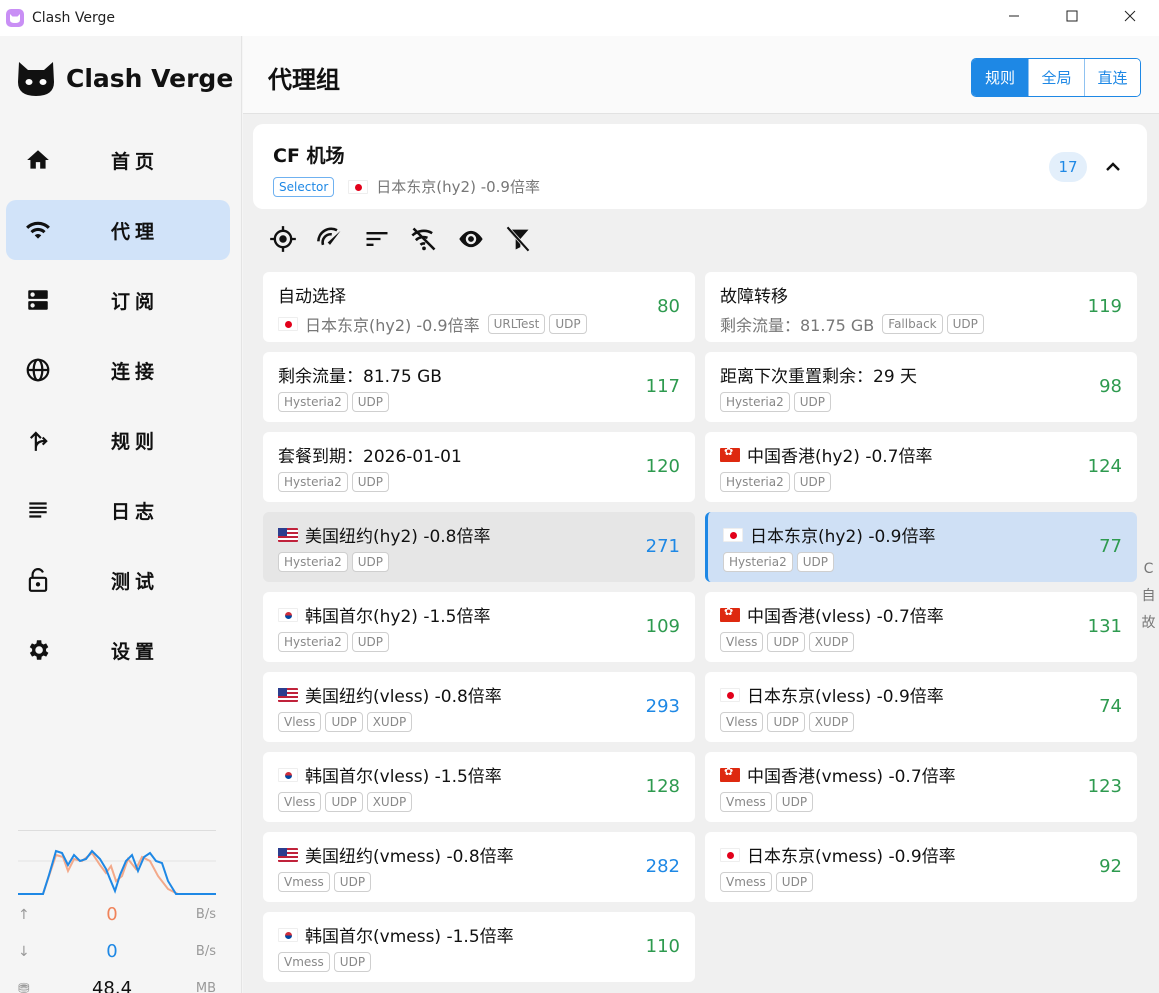 The height and width of the screenshot is (993, 1159). What do you see at coordinates (312, 297) in the screenshot?
I see `proxy-name-text: 自动选择` at bounding box center [312, 297].